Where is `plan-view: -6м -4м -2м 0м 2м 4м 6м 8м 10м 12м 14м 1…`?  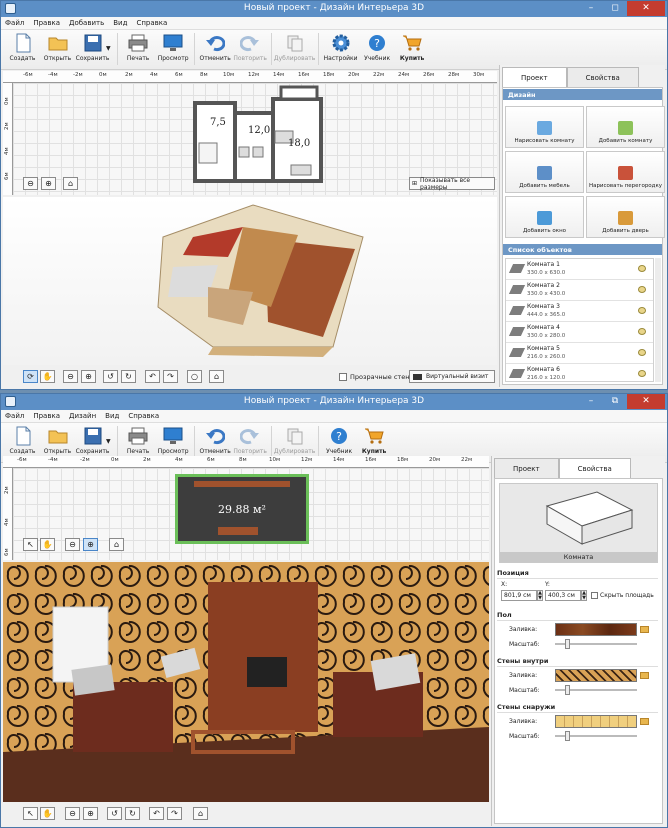 plan-view: -6м -4м -2м 0м 2м 4м 6м 8м 10м 12м 14м 1… is located at coordinates (250, 133).